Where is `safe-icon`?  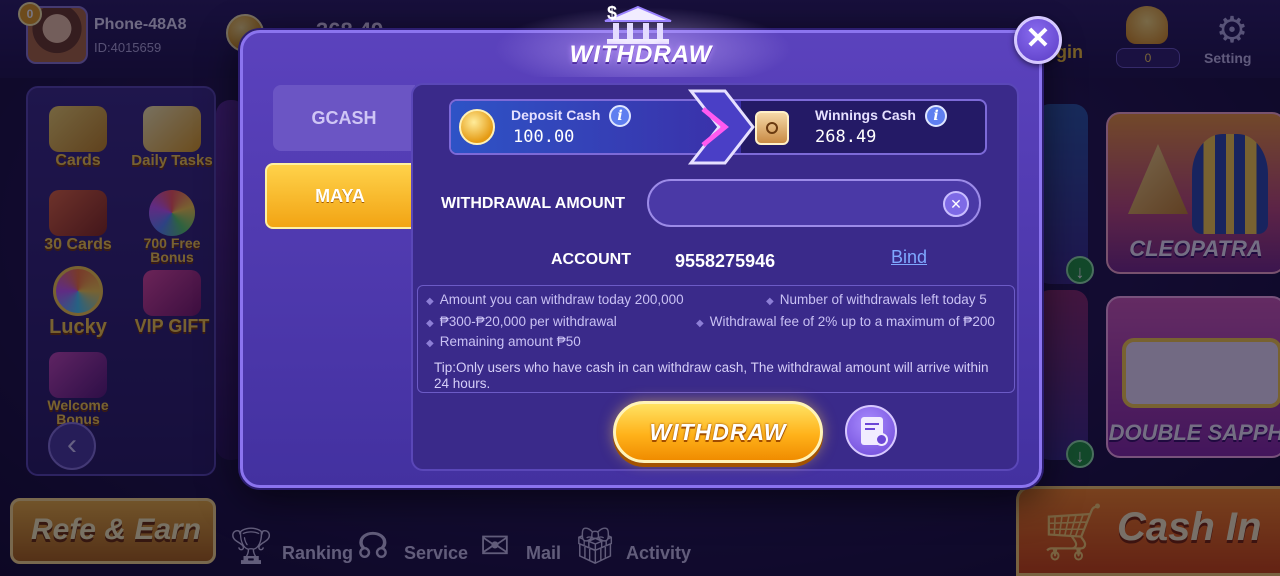
safe-icon is located at coordinates (772, 128).